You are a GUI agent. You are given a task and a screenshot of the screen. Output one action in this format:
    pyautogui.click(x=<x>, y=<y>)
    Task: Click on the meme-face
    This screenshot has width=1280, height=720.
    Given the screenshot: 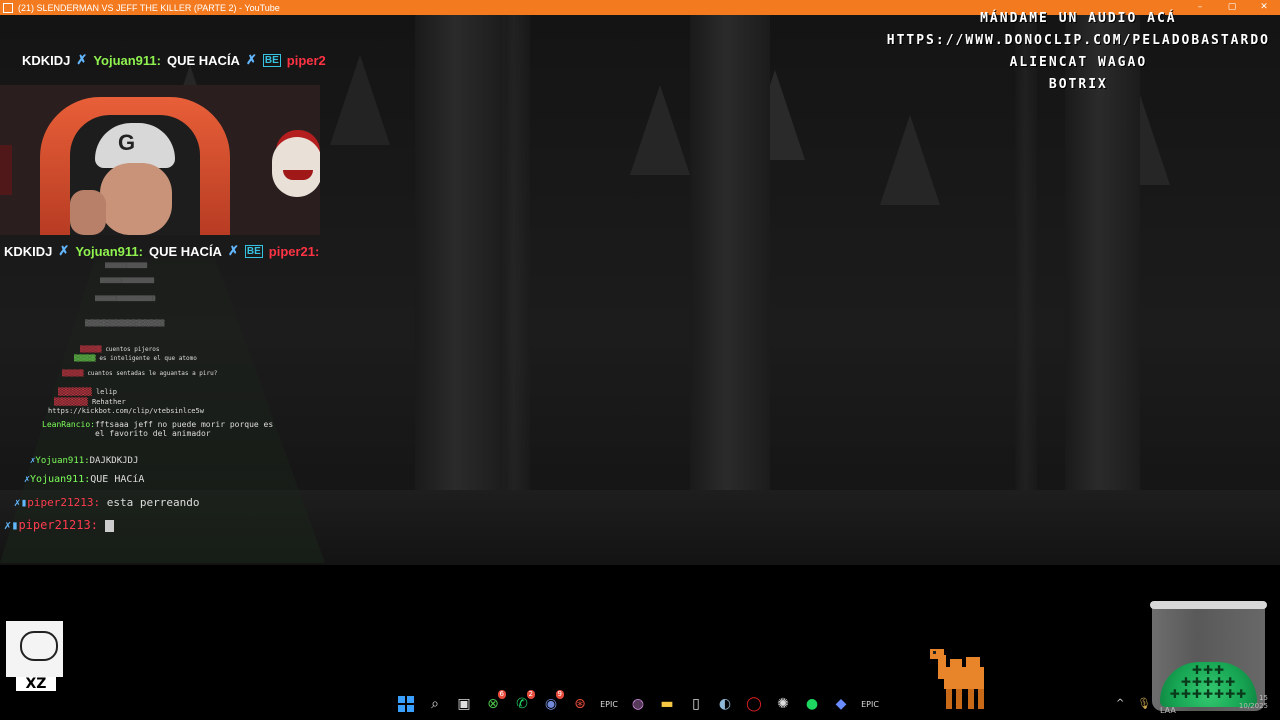 What is the action you would take?
    pyautogui.click(x=39, y=646)
    